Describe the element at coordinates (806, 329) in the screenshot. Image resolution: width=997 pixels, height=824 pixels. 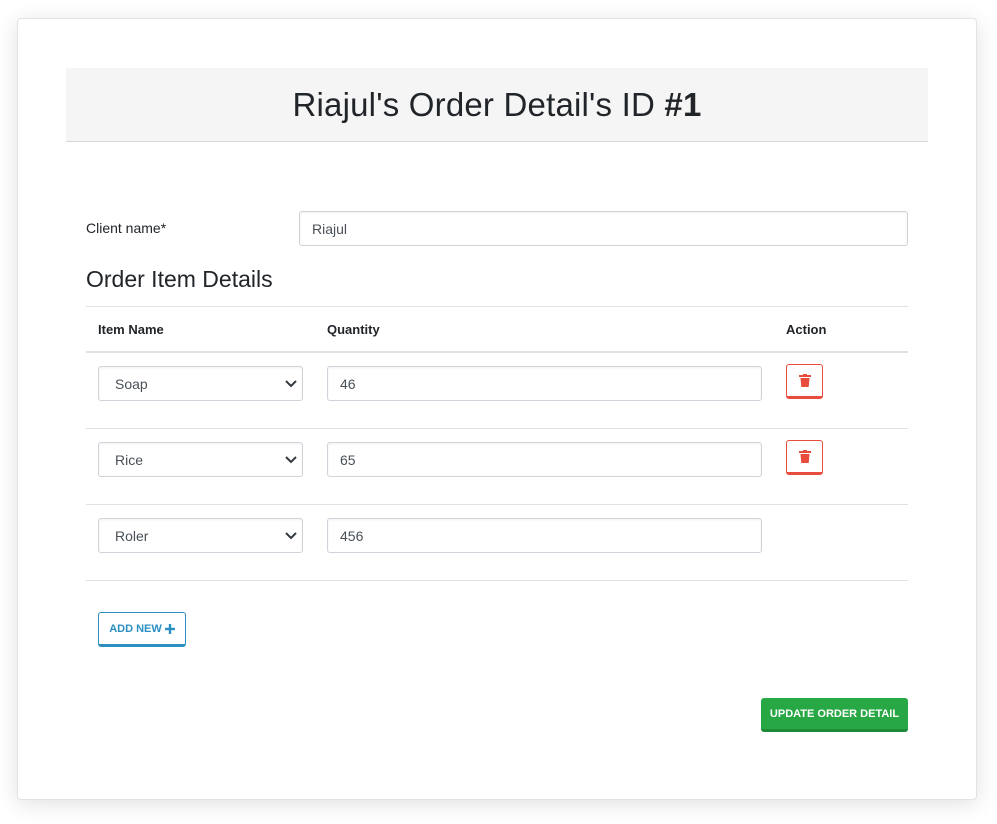
I see `column-header-action: Action` at that location.